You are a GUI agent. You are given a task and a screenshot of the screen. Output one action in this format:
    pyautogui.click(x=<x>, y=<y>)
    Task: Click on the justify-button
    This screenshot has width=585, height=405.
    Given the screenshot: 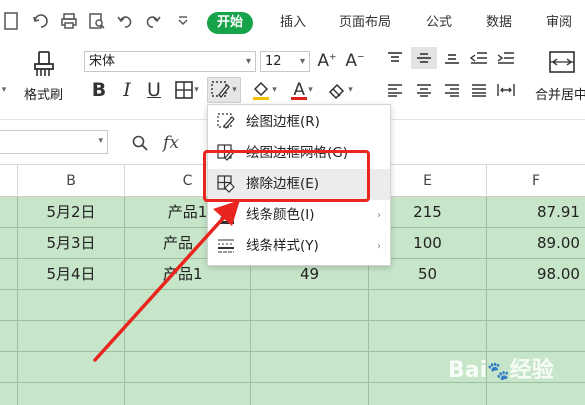 What is the action you would take?
    pyautogui.click(x=479, y=90)
    